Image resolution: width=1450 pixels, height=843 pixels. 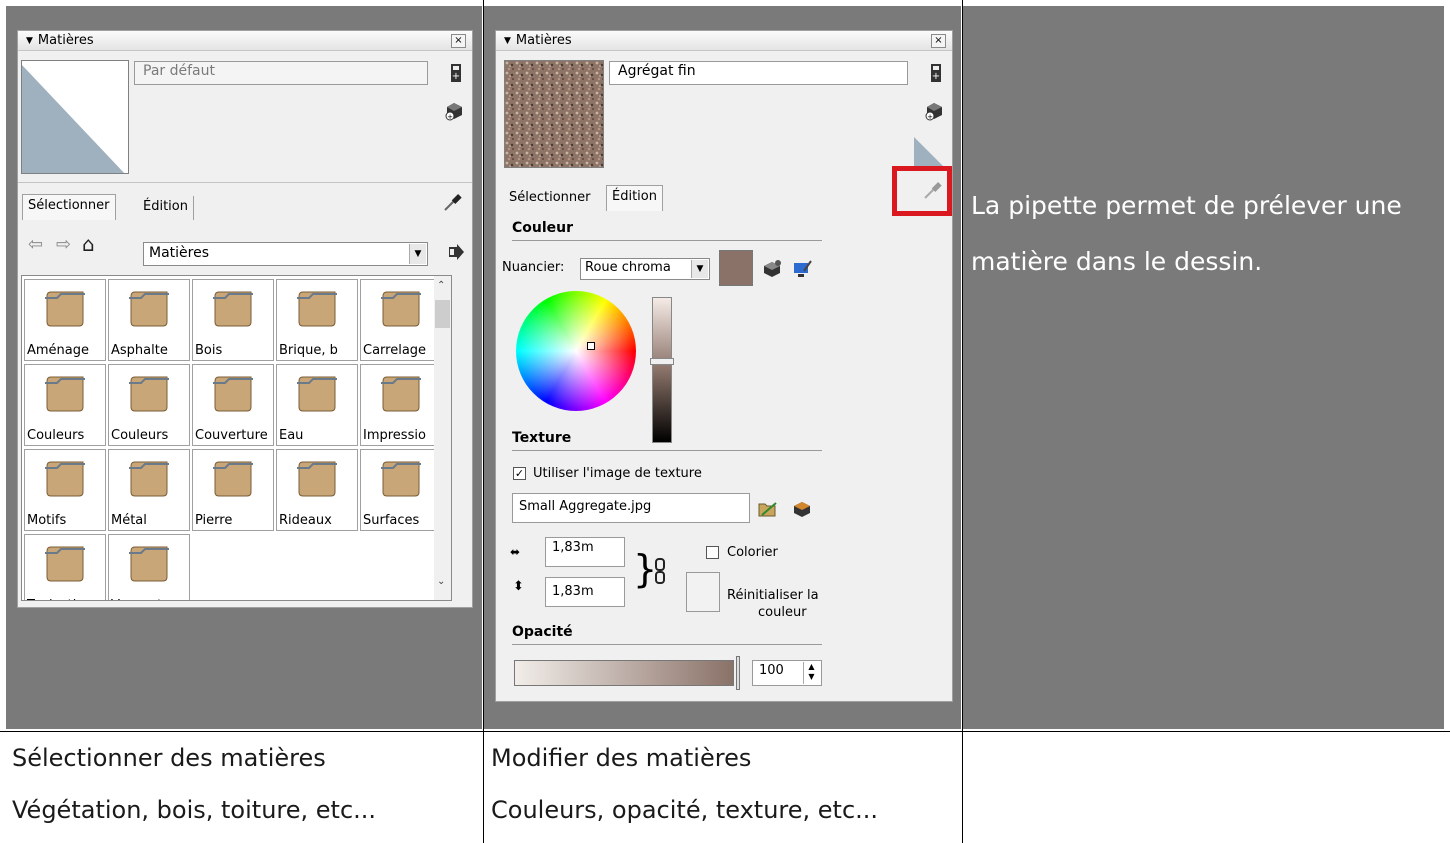 What do you see at coordinates (518, 586) in the screenshot?
I see `height-arrow-icon: ⬍` at bounding box center [518, 586].